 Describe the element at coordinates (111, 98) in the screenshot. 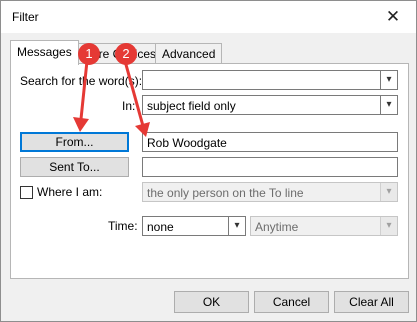

I see `callout-arrows` at that location.